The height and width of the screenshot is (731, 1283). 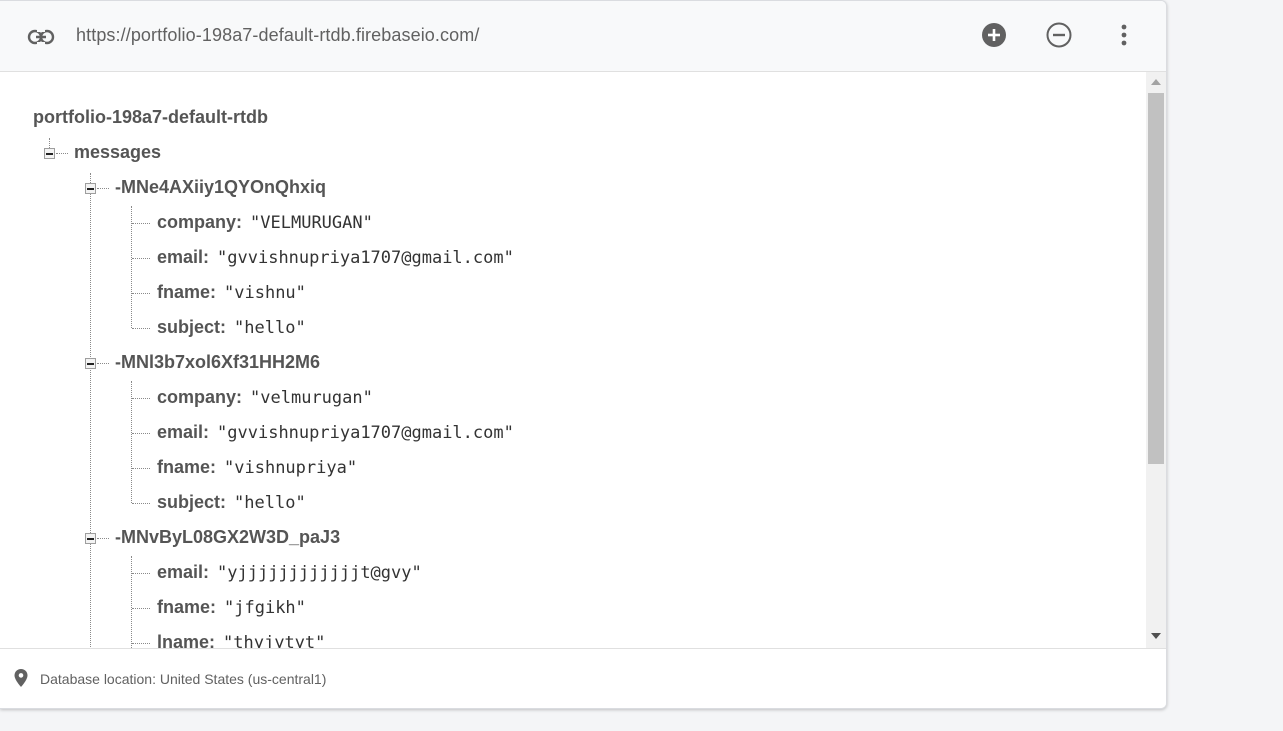 What do you see at coordinates (41, 37) in the screenshot?
I see `link-icon` at bounding box center [41, 37].